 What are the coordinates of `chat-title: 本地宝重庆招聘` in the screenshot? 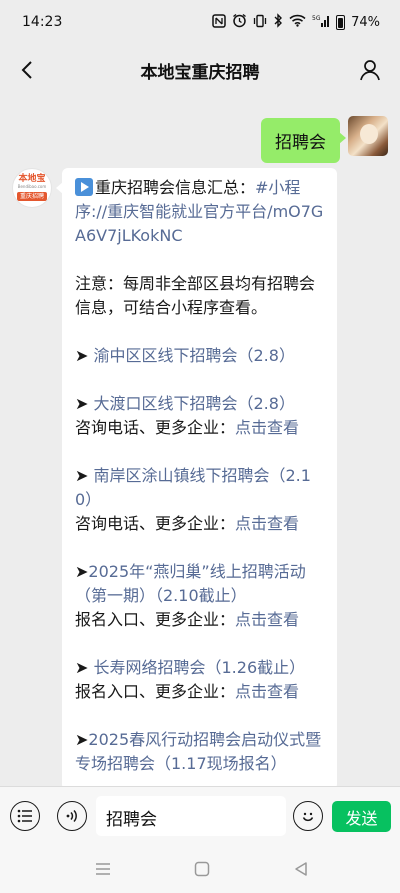 It's located at (200, 72).